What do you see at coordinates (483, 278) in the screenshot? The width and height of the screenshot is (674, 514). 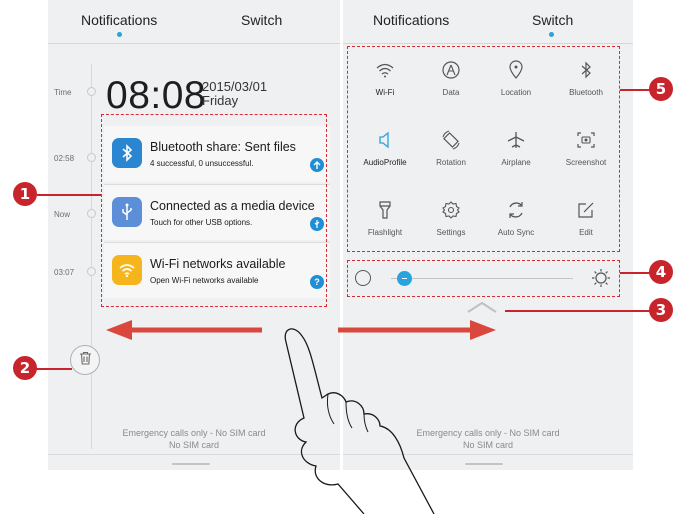 I see `callout-frame-brightness` at bounding box center [483, 278].